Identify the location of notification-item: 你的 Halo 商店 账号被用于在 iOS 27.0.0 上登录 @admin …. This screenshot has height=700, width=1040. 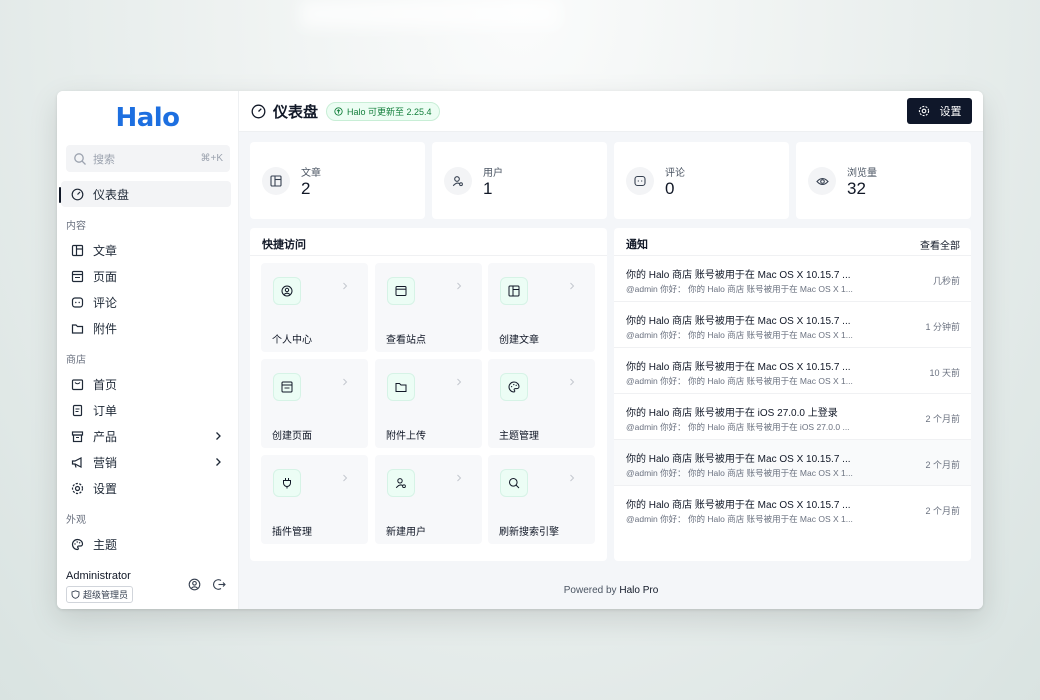
(792, 417).